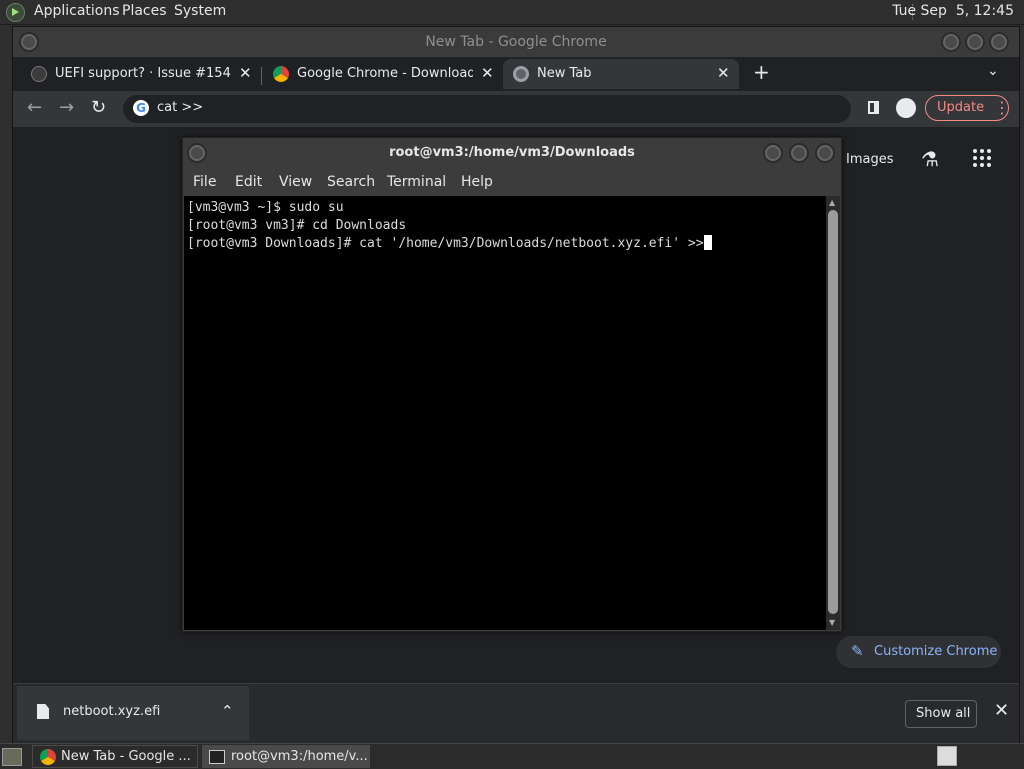 The height and width of the screenshot is (769, 1024). I want to click on customize-chrome-button: ✎ Customize Chrome, so click(918, 652).